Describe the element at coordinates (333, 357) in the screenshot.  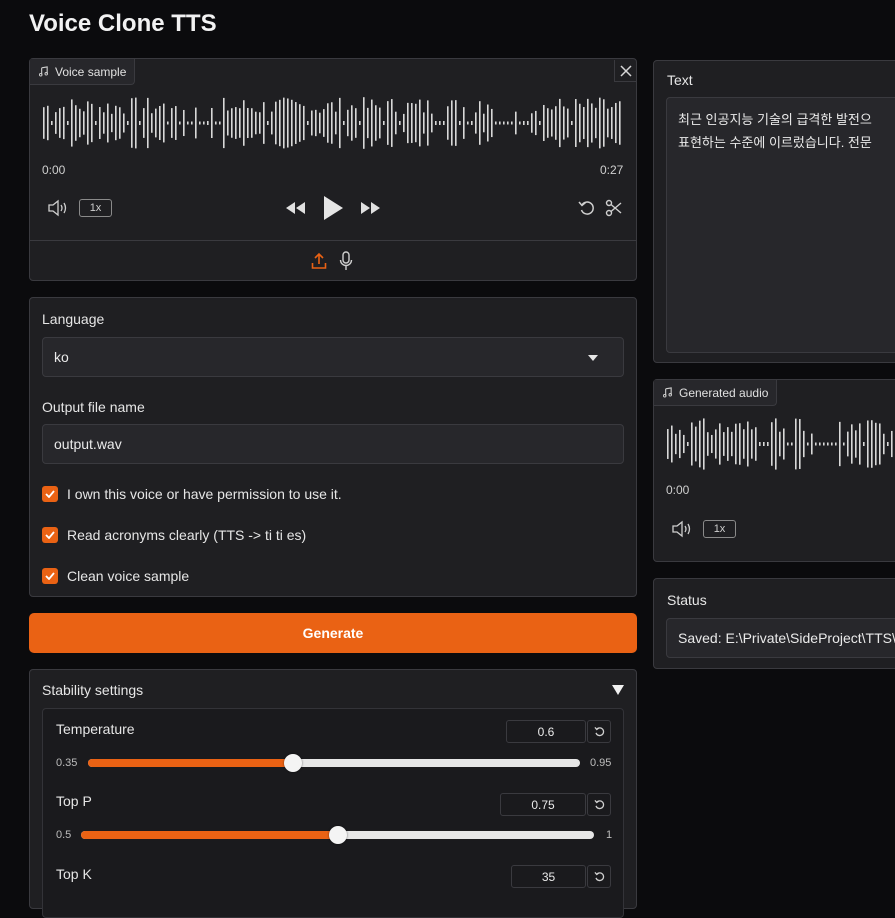
I see `language-dropdown: ko` at that location.